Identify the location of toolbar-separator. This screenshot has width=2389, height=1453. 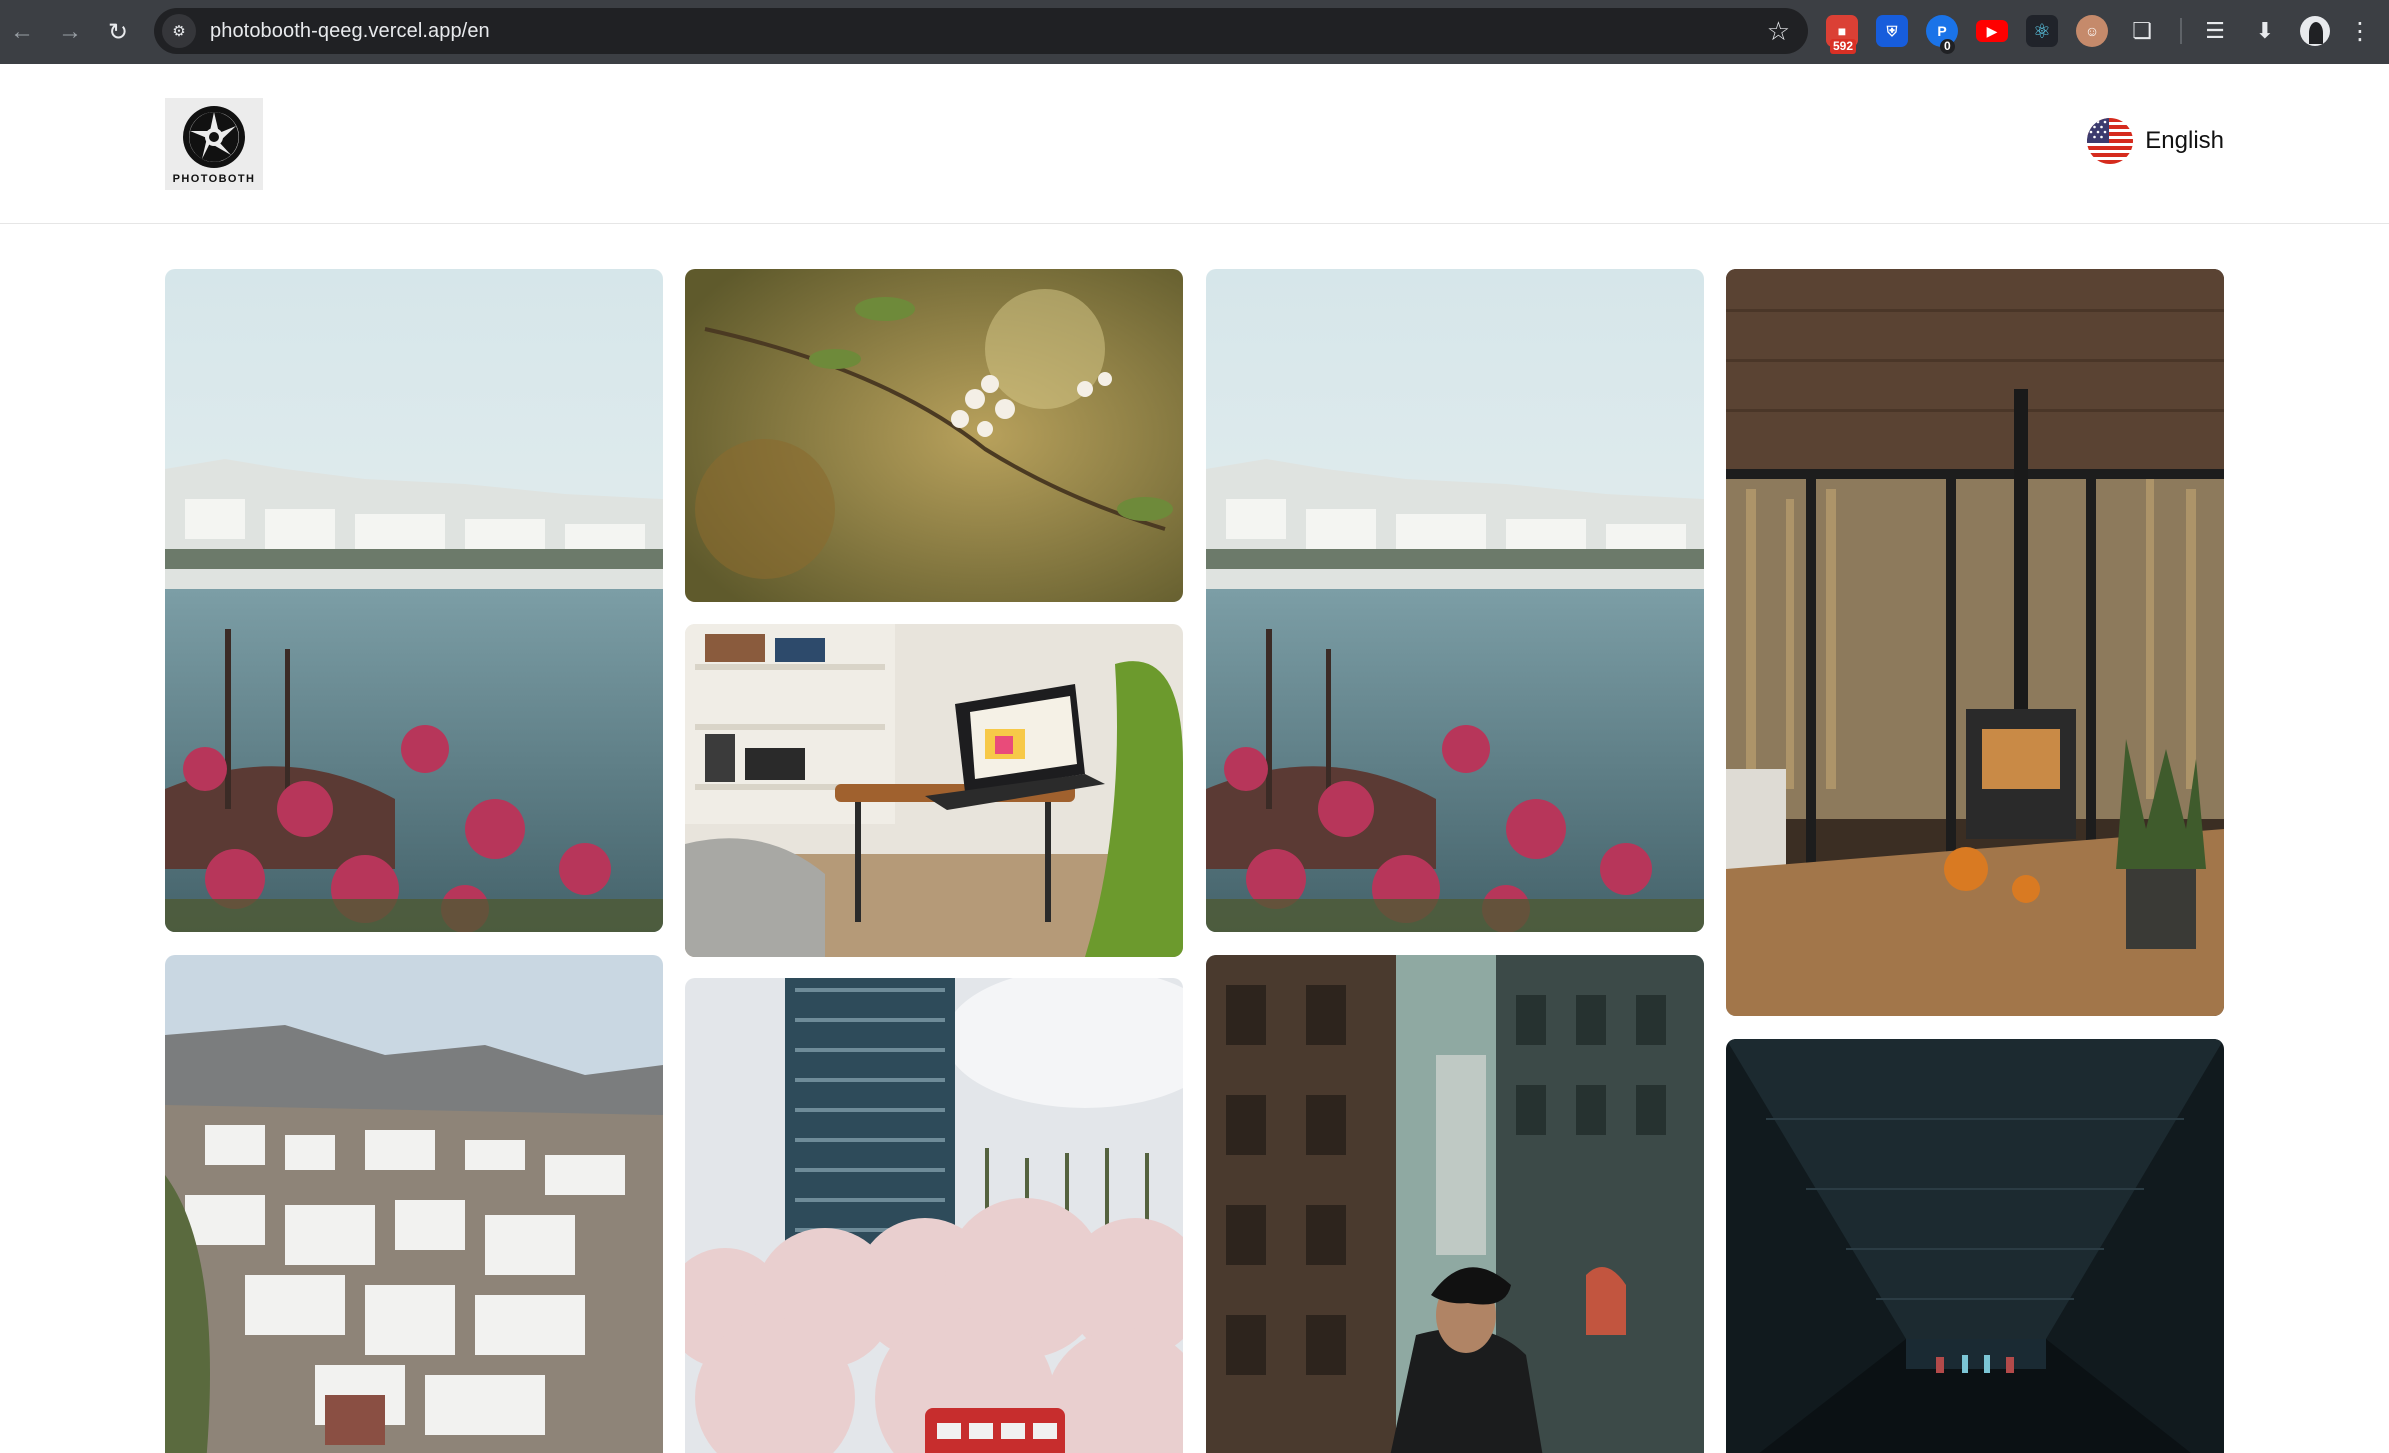
(2181, 31).